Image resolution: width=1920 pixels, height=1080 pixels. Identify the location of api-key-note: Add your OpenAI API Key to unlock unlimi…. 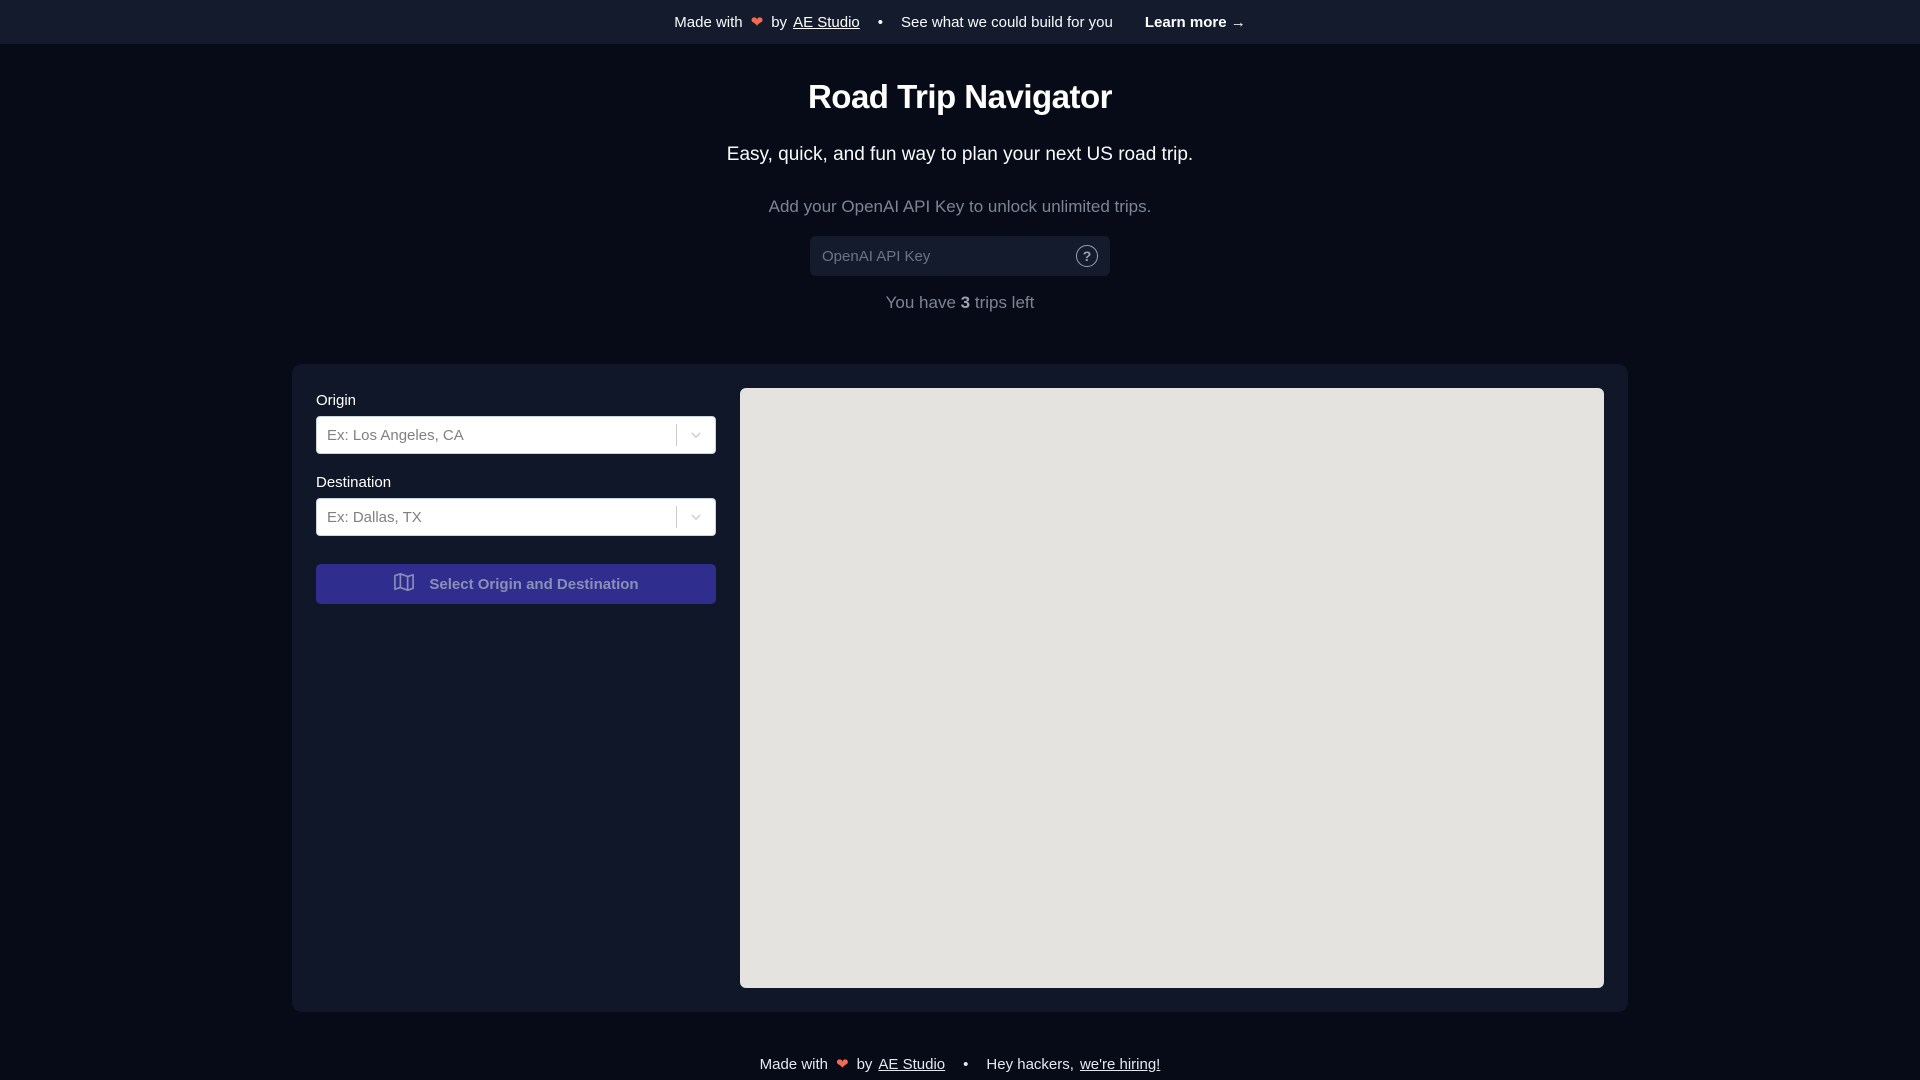
(960, 206).